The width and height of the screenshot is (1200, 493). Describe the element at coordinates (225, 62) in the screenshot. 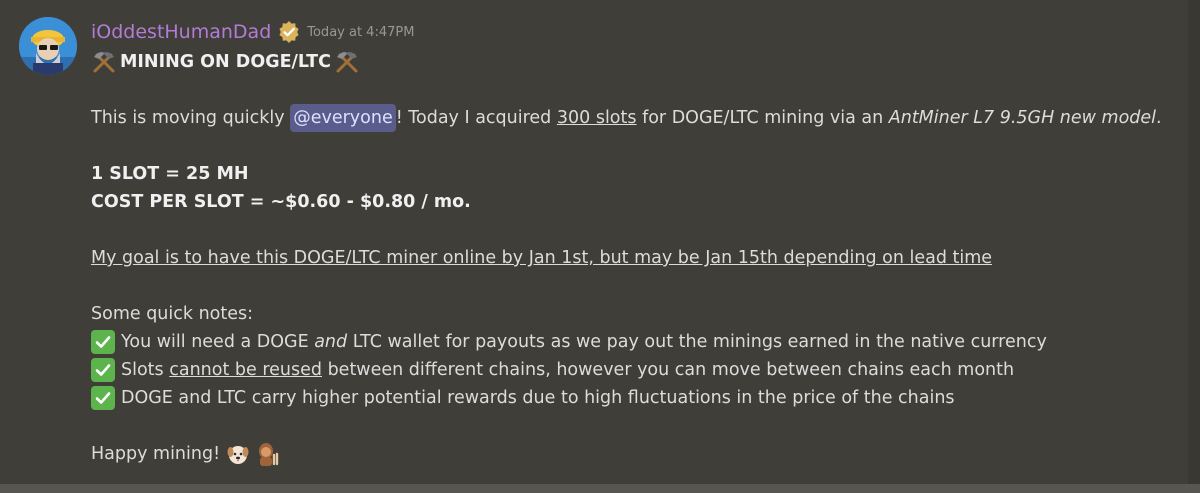

I see `message-title: MINING ON DOGE/LTC` at that location.